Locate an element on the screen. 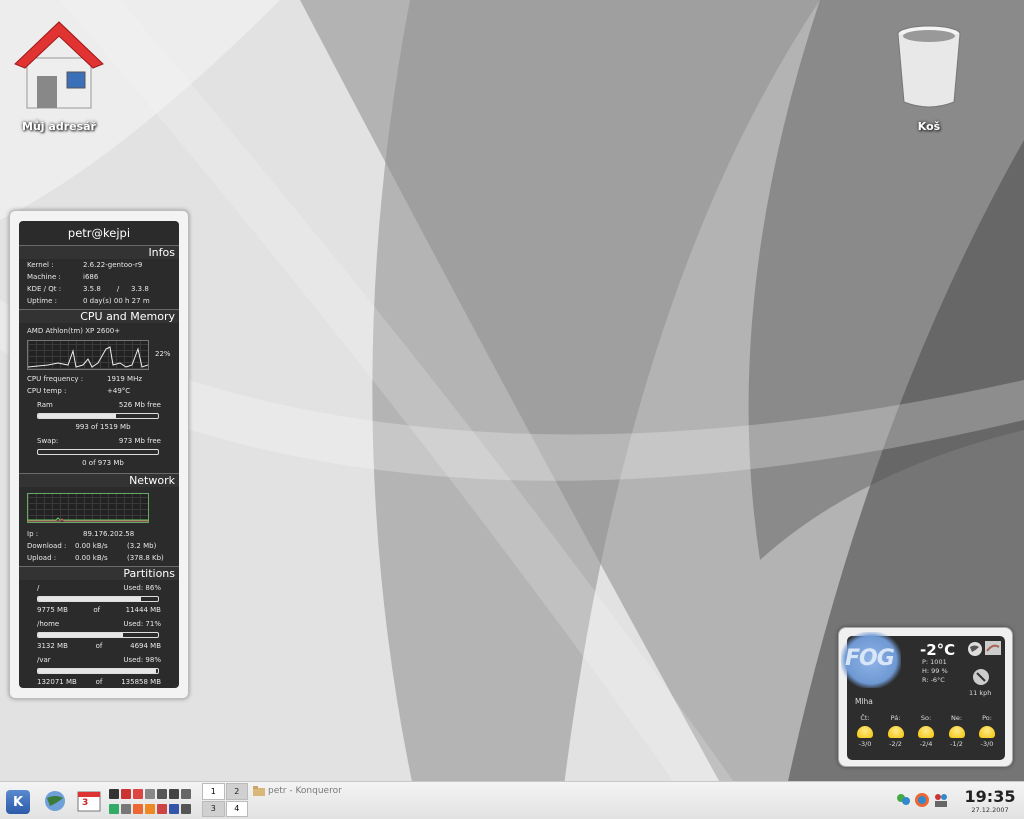 Image resolution: width=1024 pixels, height=819 pixels. cpu-graph is located at coordinates (88, 355).